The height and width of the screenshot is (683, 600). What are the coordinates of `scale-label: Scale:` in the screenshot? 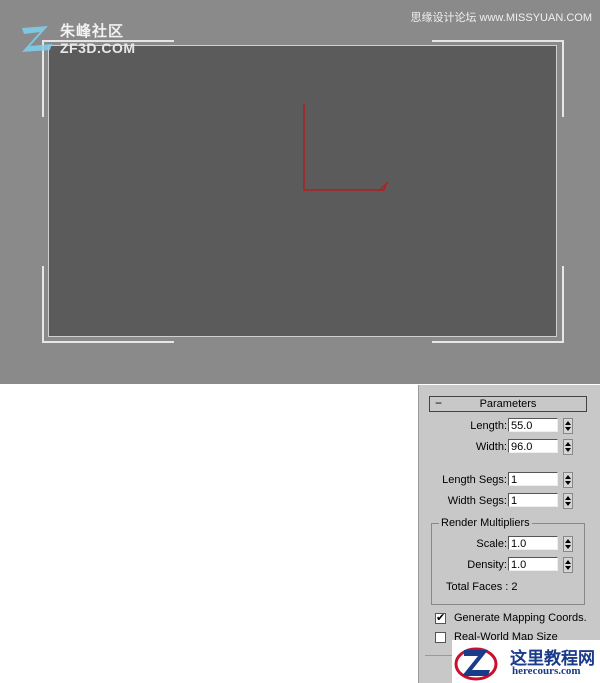 It's located at (491, 544).